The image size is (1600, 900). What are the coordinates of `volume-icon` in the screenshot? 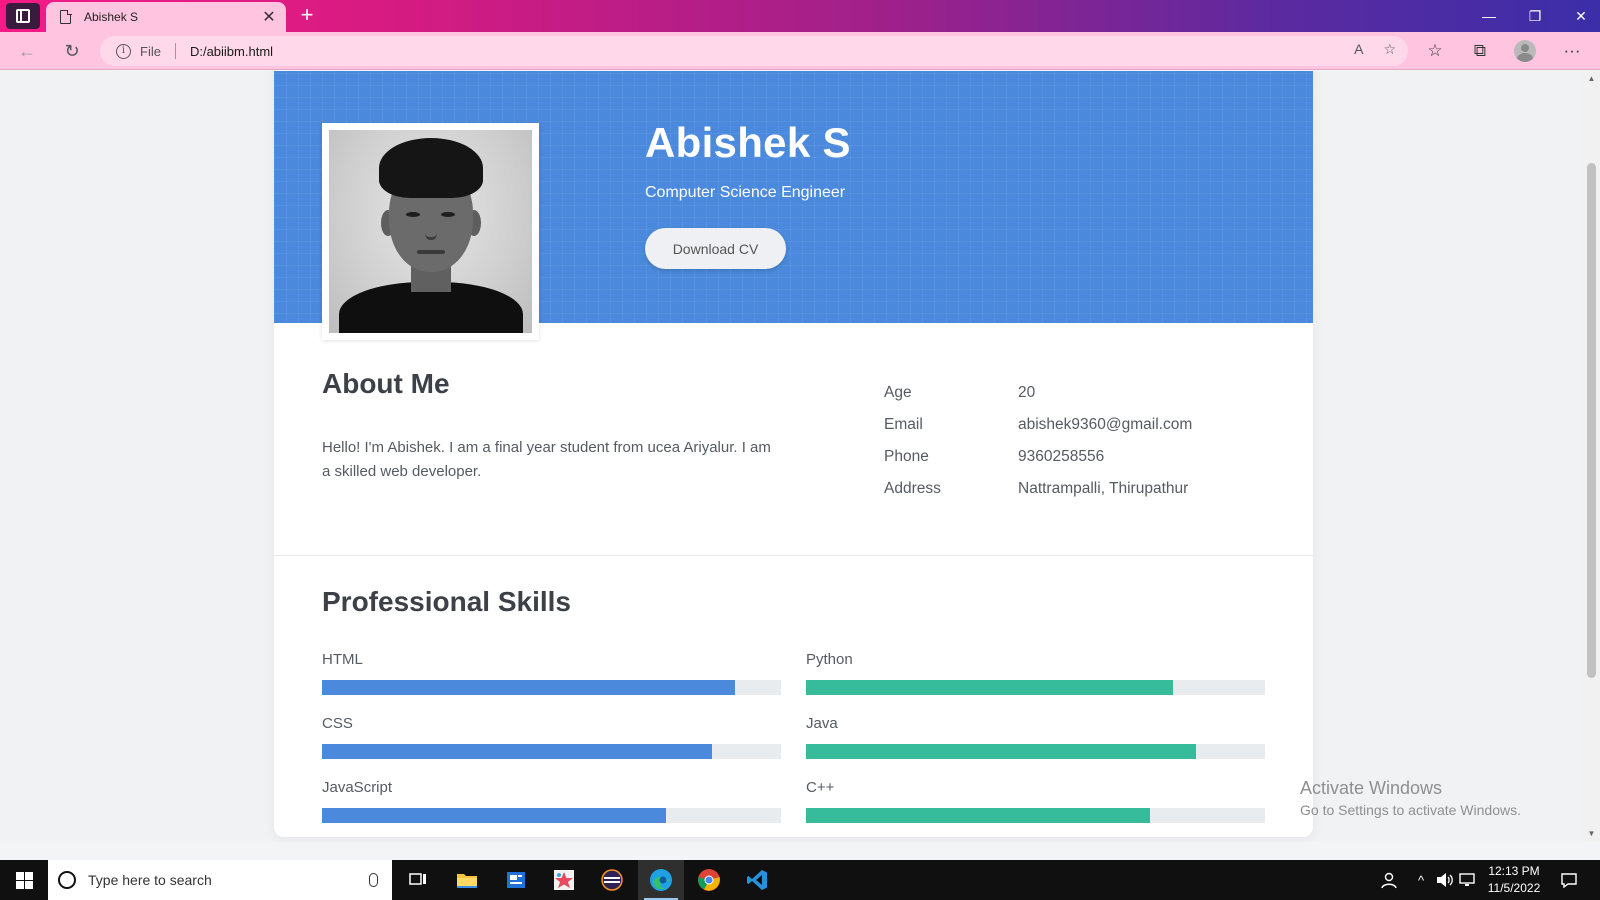 It's located at (1445, 880).